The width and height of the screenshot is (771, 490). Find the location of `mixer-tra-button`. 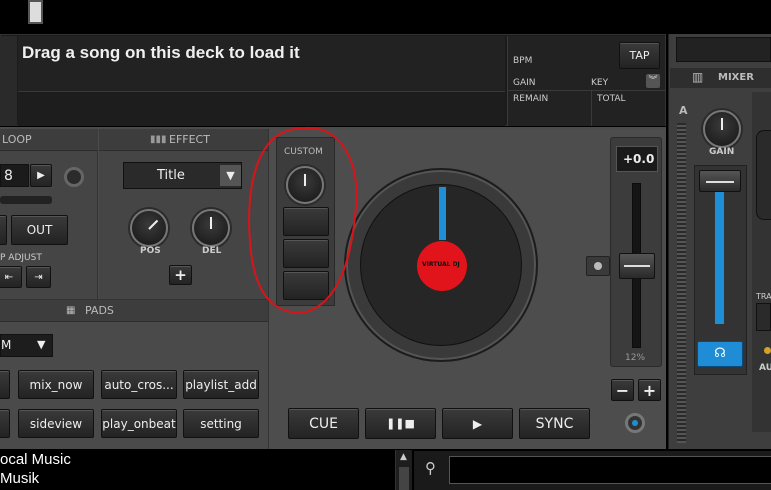

mixer-tra-button is located at coordinates (763, 317).